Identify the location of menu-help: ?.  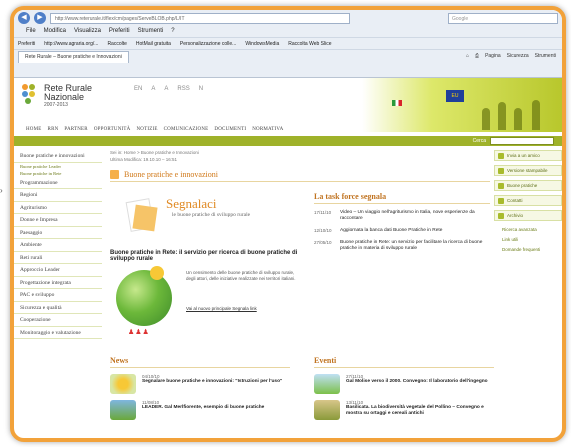
(172, 31).